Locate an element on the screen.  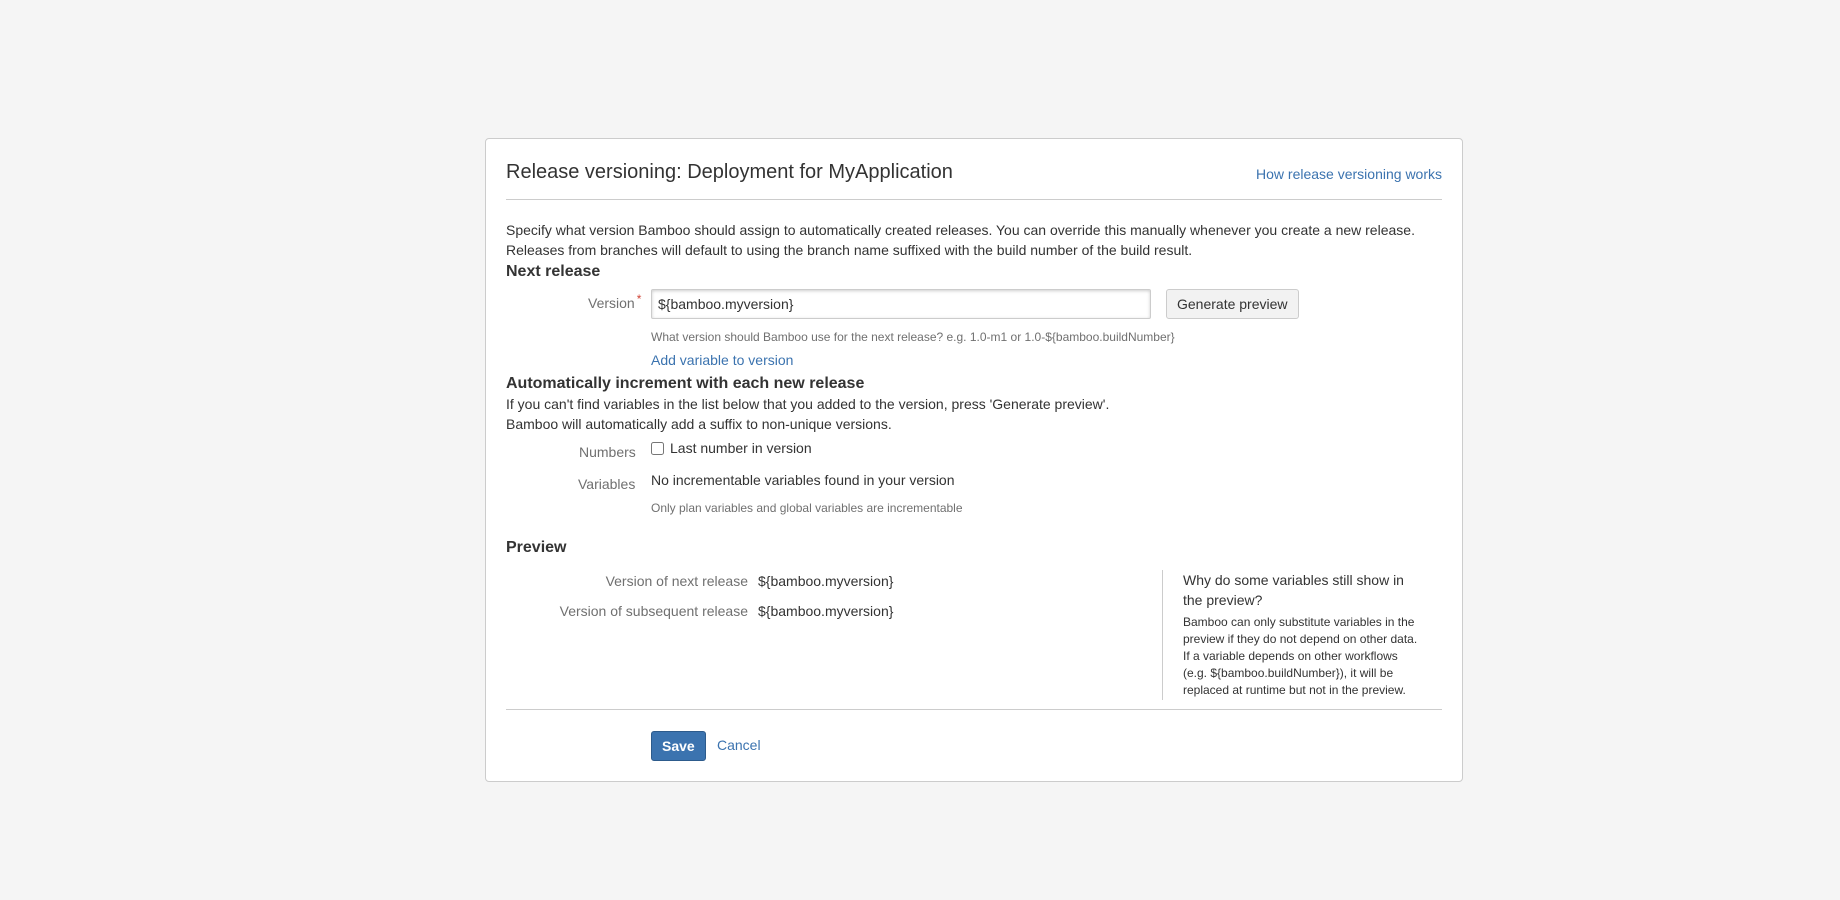
version-row: Version* Generate preview is located at coordinates (974, 304).